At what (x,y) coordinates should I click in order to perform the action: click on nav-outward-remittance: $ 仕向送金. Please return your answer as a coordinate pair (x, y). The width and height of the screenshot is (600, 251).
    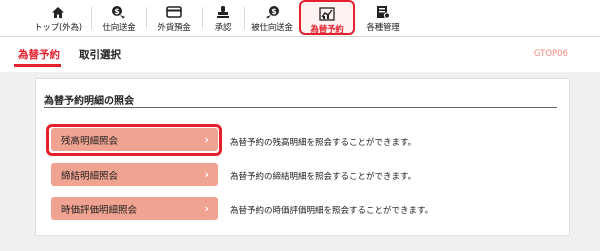
    Looking at the image, I should click on (119, 18).